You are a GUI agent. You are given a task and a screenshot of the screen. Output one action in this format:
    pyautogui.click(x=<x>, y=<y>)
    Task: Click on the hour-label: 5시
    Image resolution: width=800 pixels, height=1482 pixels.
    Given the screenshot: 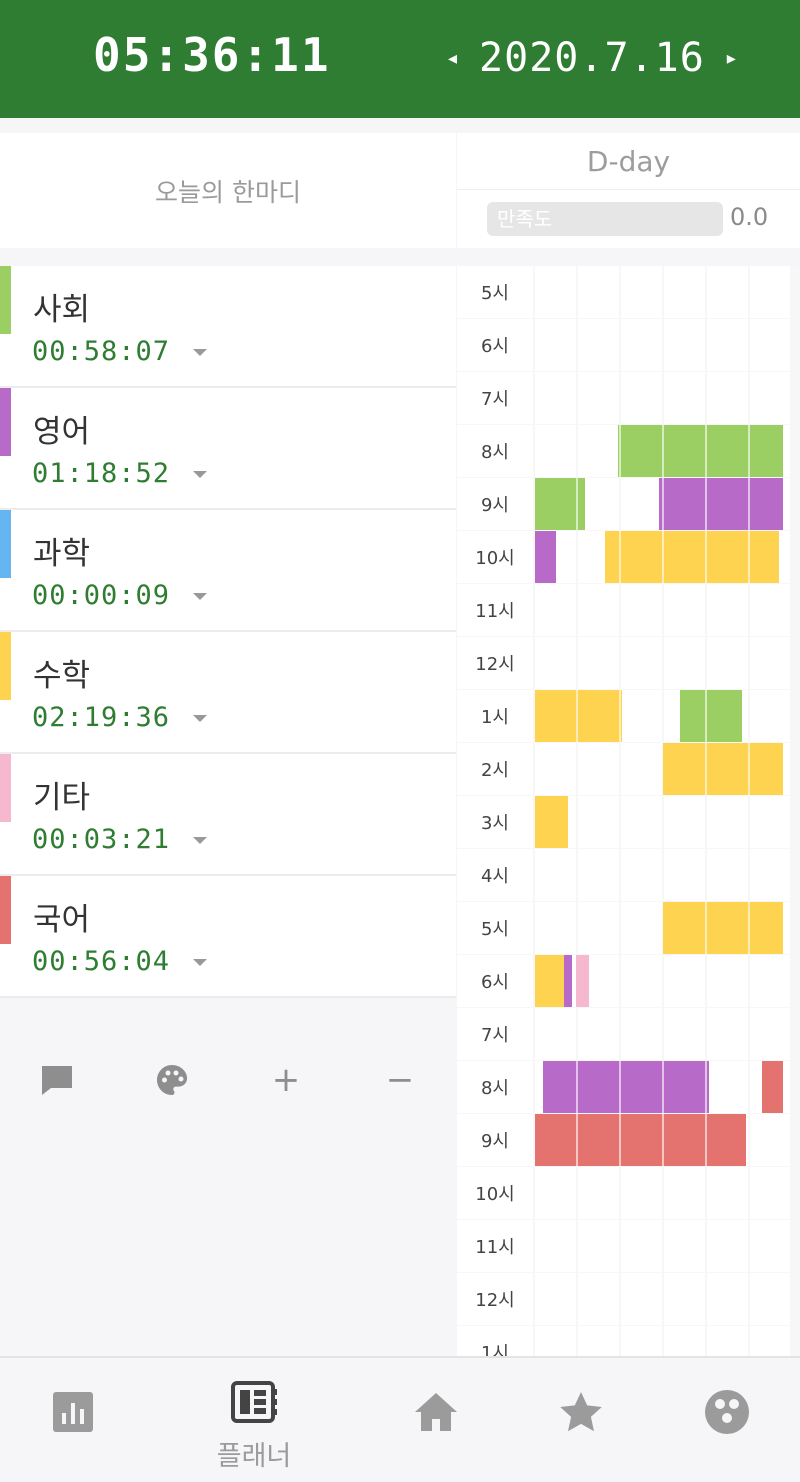 What is the action you would take?
    pyautogui.click(x=495, y=292)
    